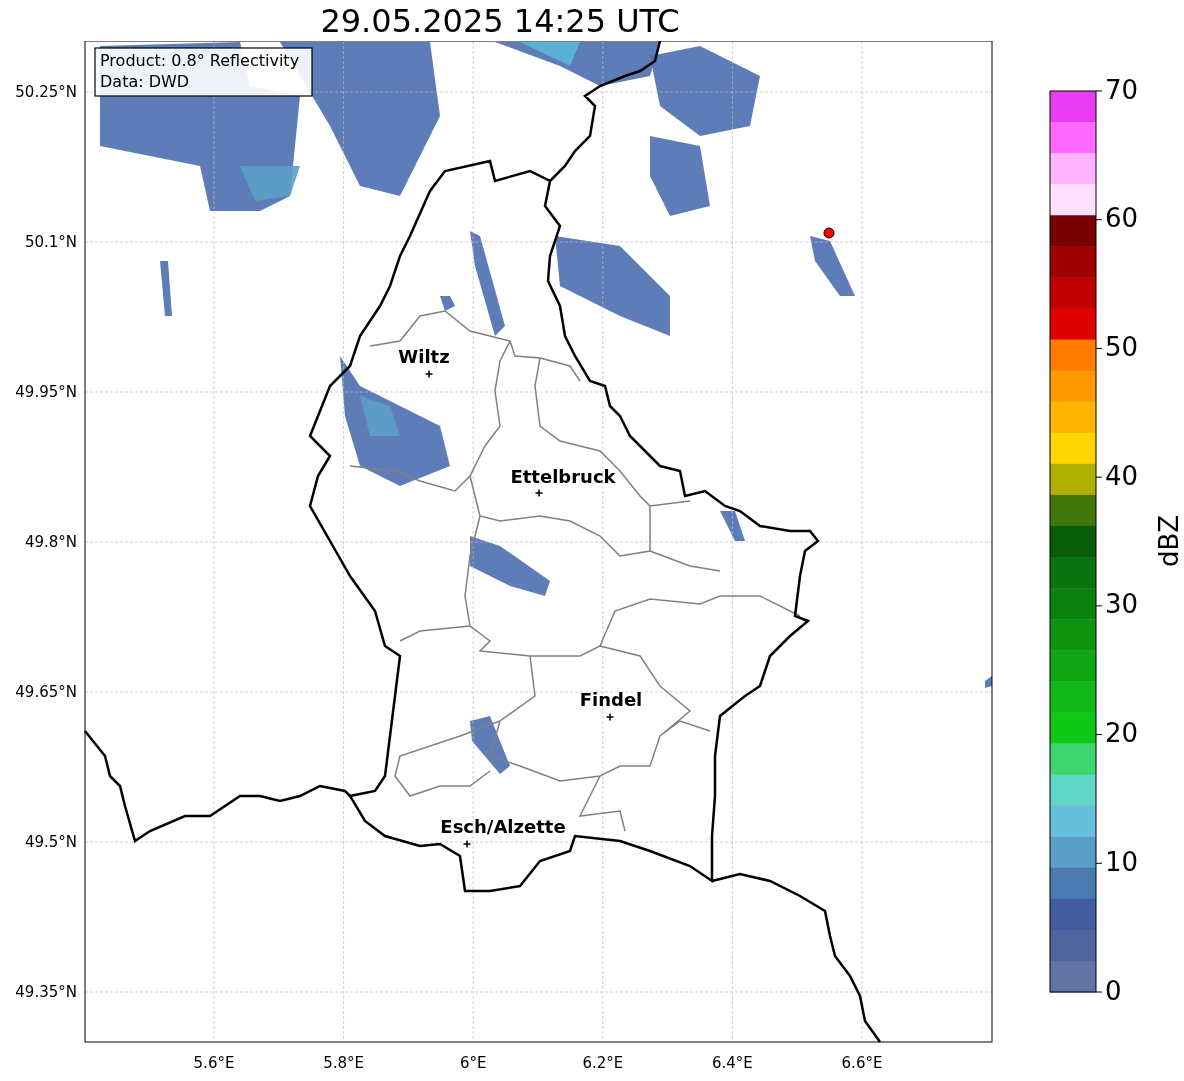  Describe the element at coordinates (563, 476) in the screenshot. I see `city-label: Ettelbruck` at that location.